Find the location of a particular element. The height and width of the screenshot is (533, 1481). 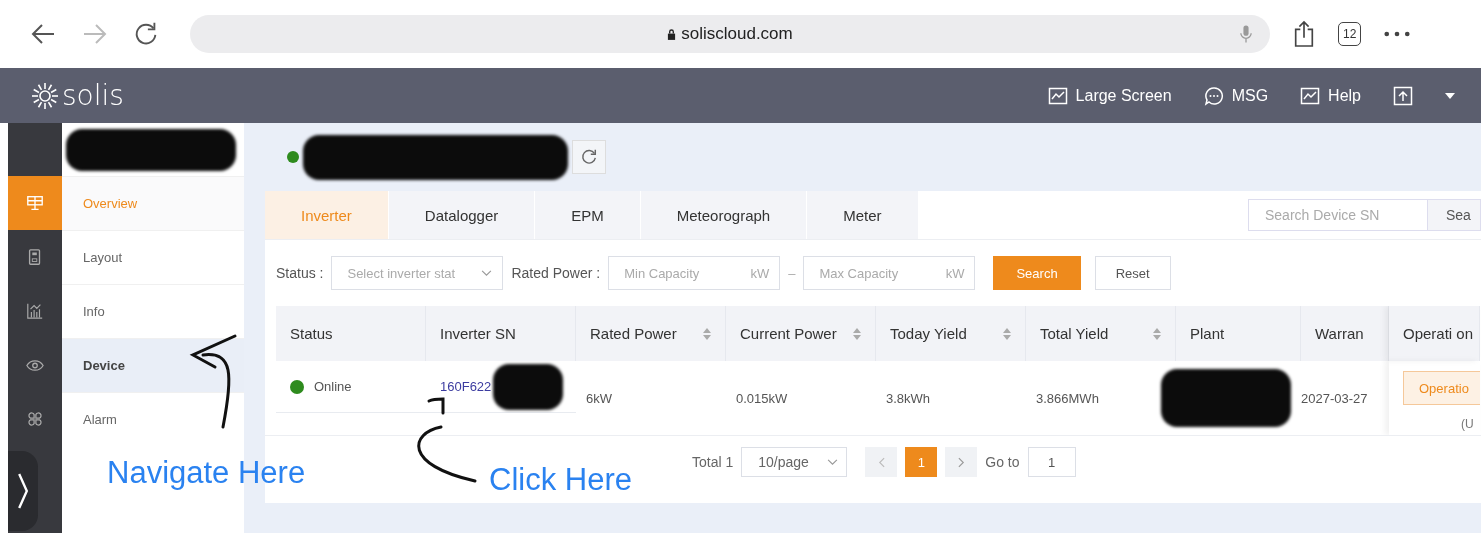

sun-logo-icon is located at coordinates (45, 95).